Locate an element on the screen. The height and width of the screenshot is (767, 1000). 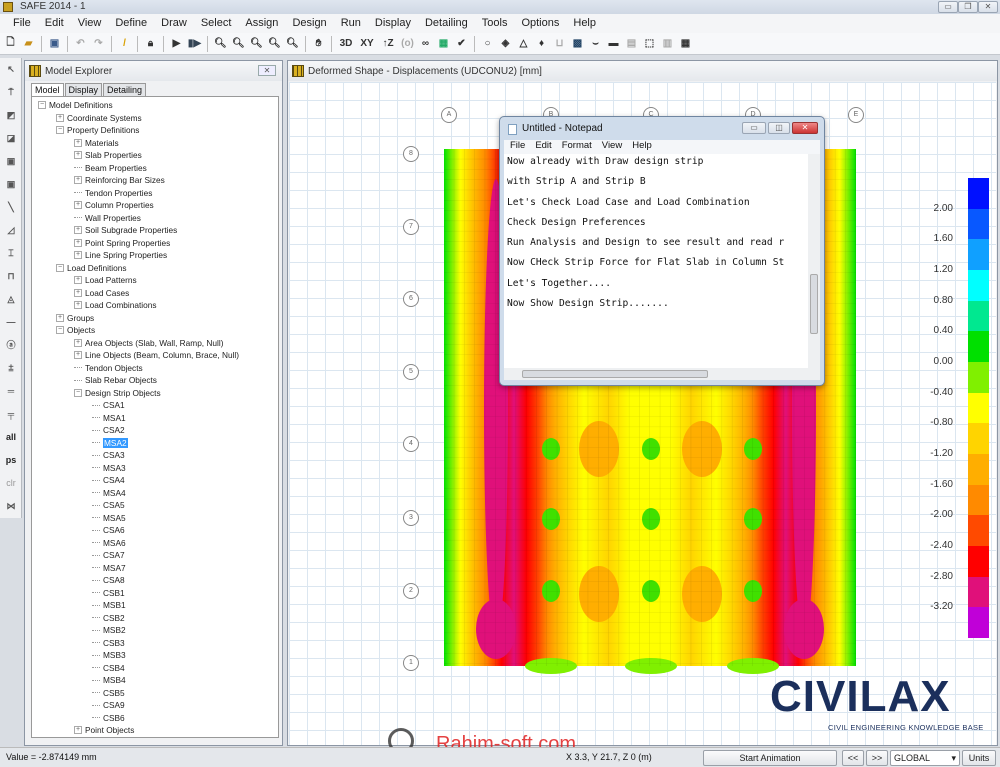
tree-item: CSB3 is located at coordinates (108, 643).